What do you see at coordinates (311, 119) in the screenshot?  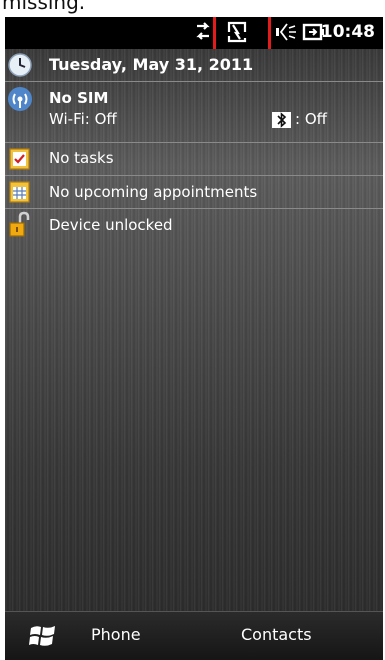 I see `bluetooth-status-label: : Off` at bounding box center [311, 119].